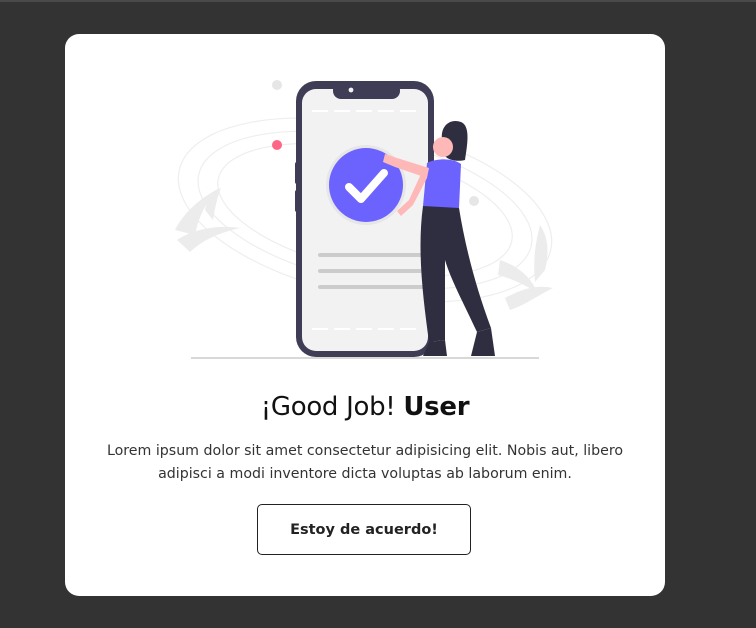 Image resolution: width=756 pixels, height=628 pixels. Describe the element at coordinates (328, 407) in the screenshot. I see `title-greeting: ¡Good Job!` at that location.